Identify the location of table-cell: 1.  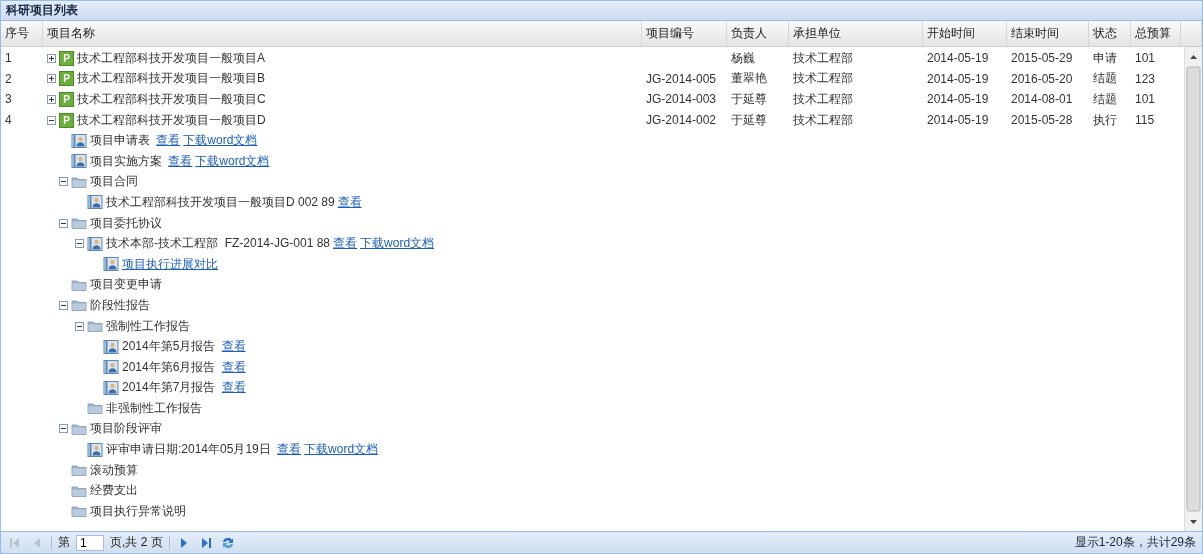
(8, 58).